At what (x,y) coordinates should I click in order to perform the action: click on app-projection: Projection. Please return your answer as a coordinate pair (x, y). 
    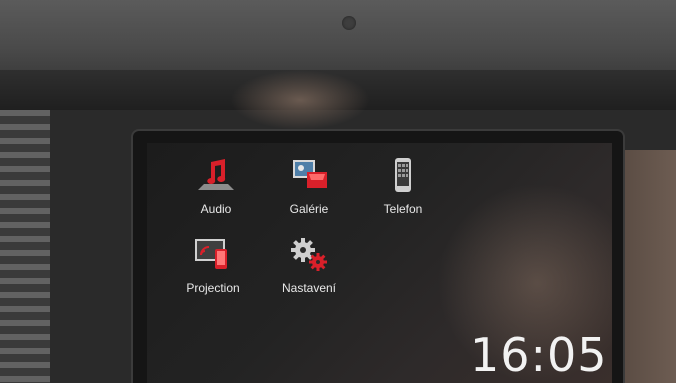
    Looking at the image, I should click on (213, 265).